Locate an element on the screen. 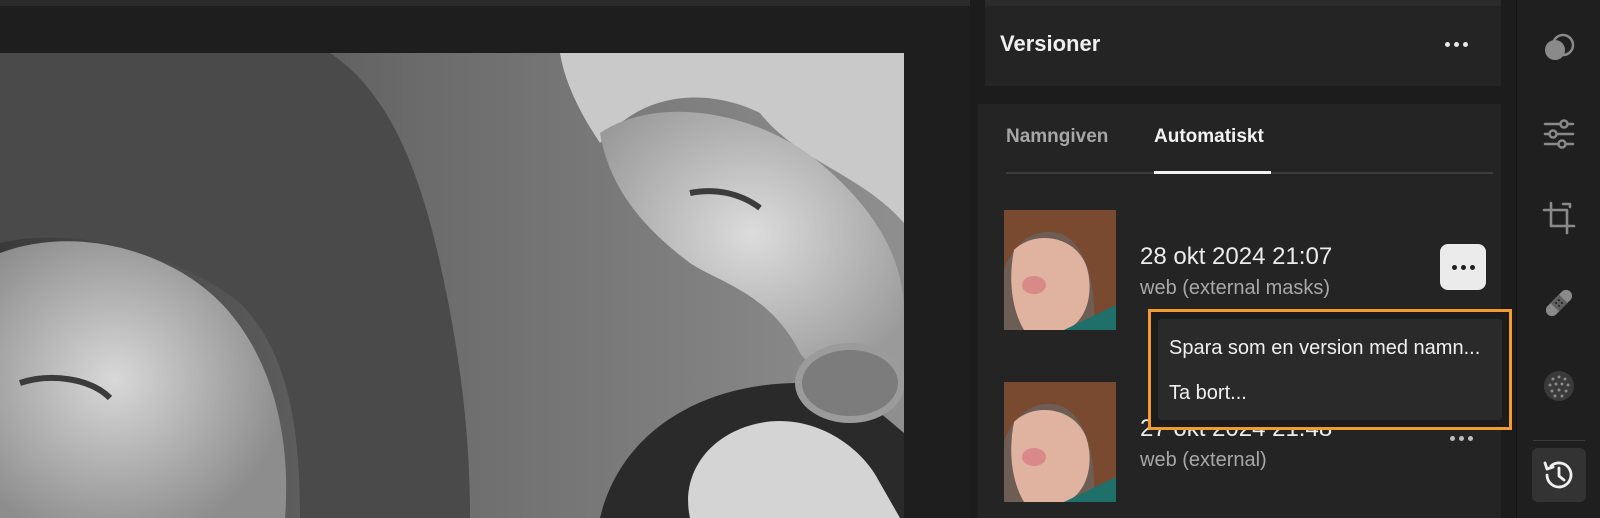 This screenshot has height=518, width=1600. healing-tool-button is located at coordinates (1559, 303).